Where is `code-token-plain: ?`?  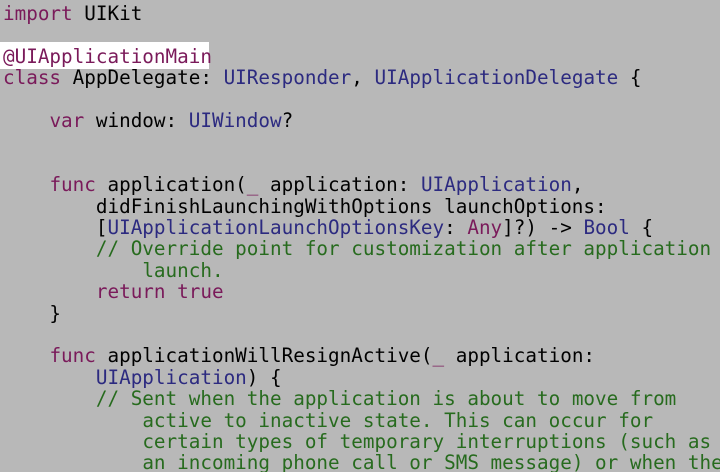 code-token-plain: ? is located at coordinates (287, 120).